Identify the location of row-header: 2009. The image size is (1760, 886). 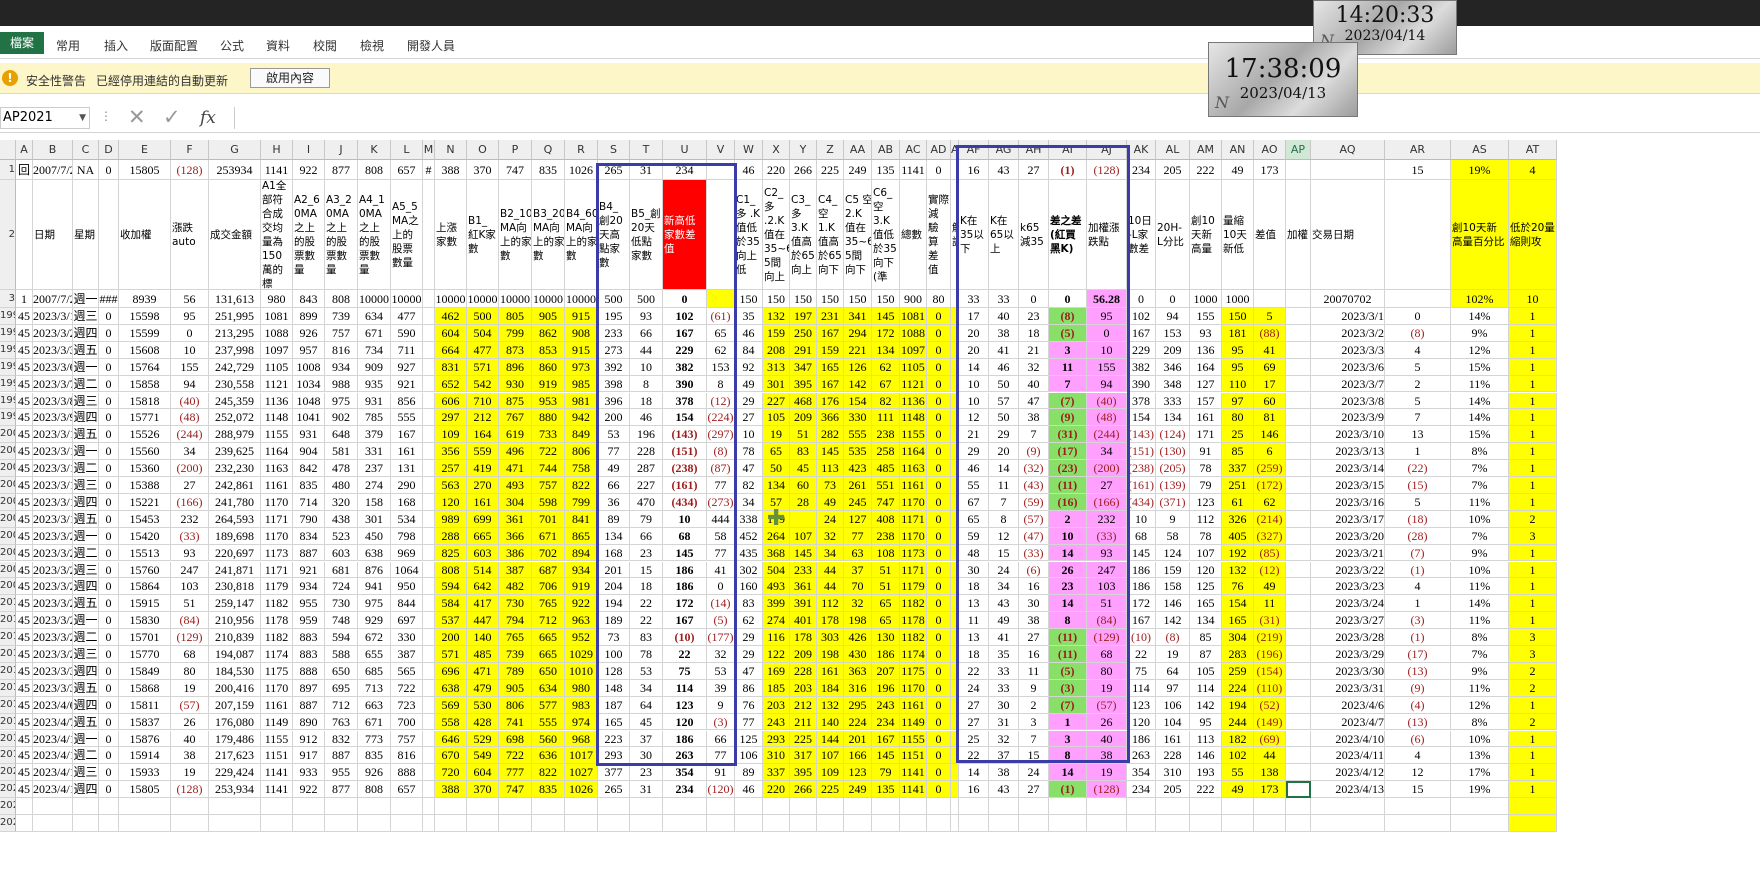
(8, 587).